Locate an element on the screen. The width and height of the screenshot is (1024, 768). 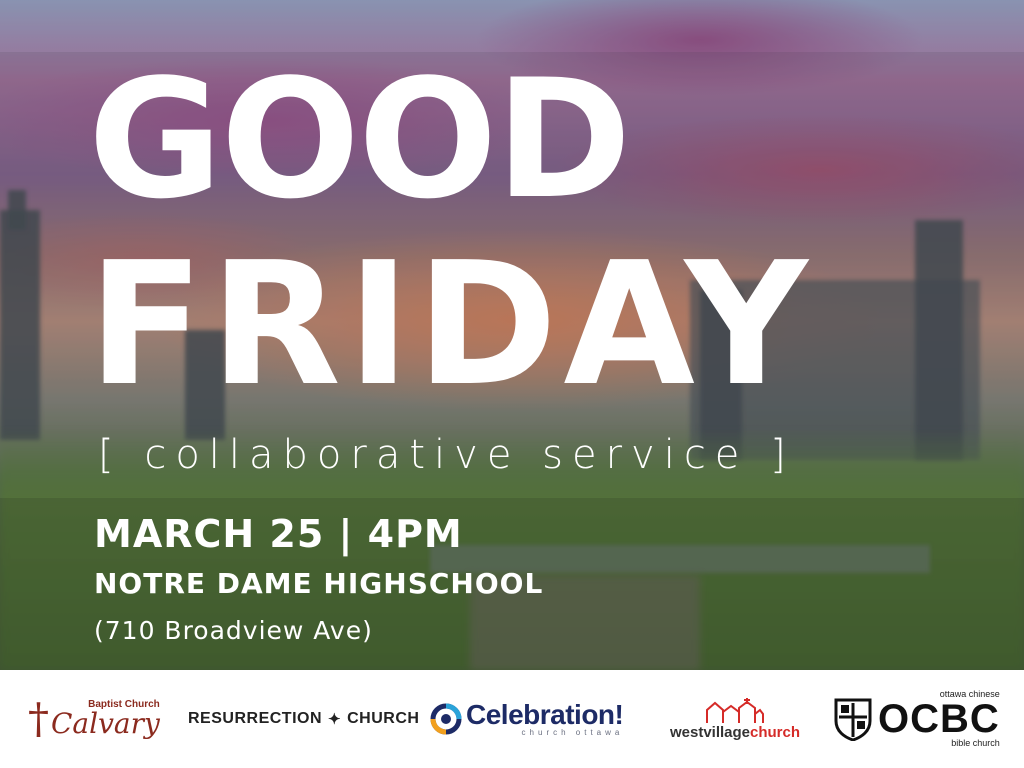
celebration-church-logo: Celebration! church ottawa is located at coordinates (535, 719).